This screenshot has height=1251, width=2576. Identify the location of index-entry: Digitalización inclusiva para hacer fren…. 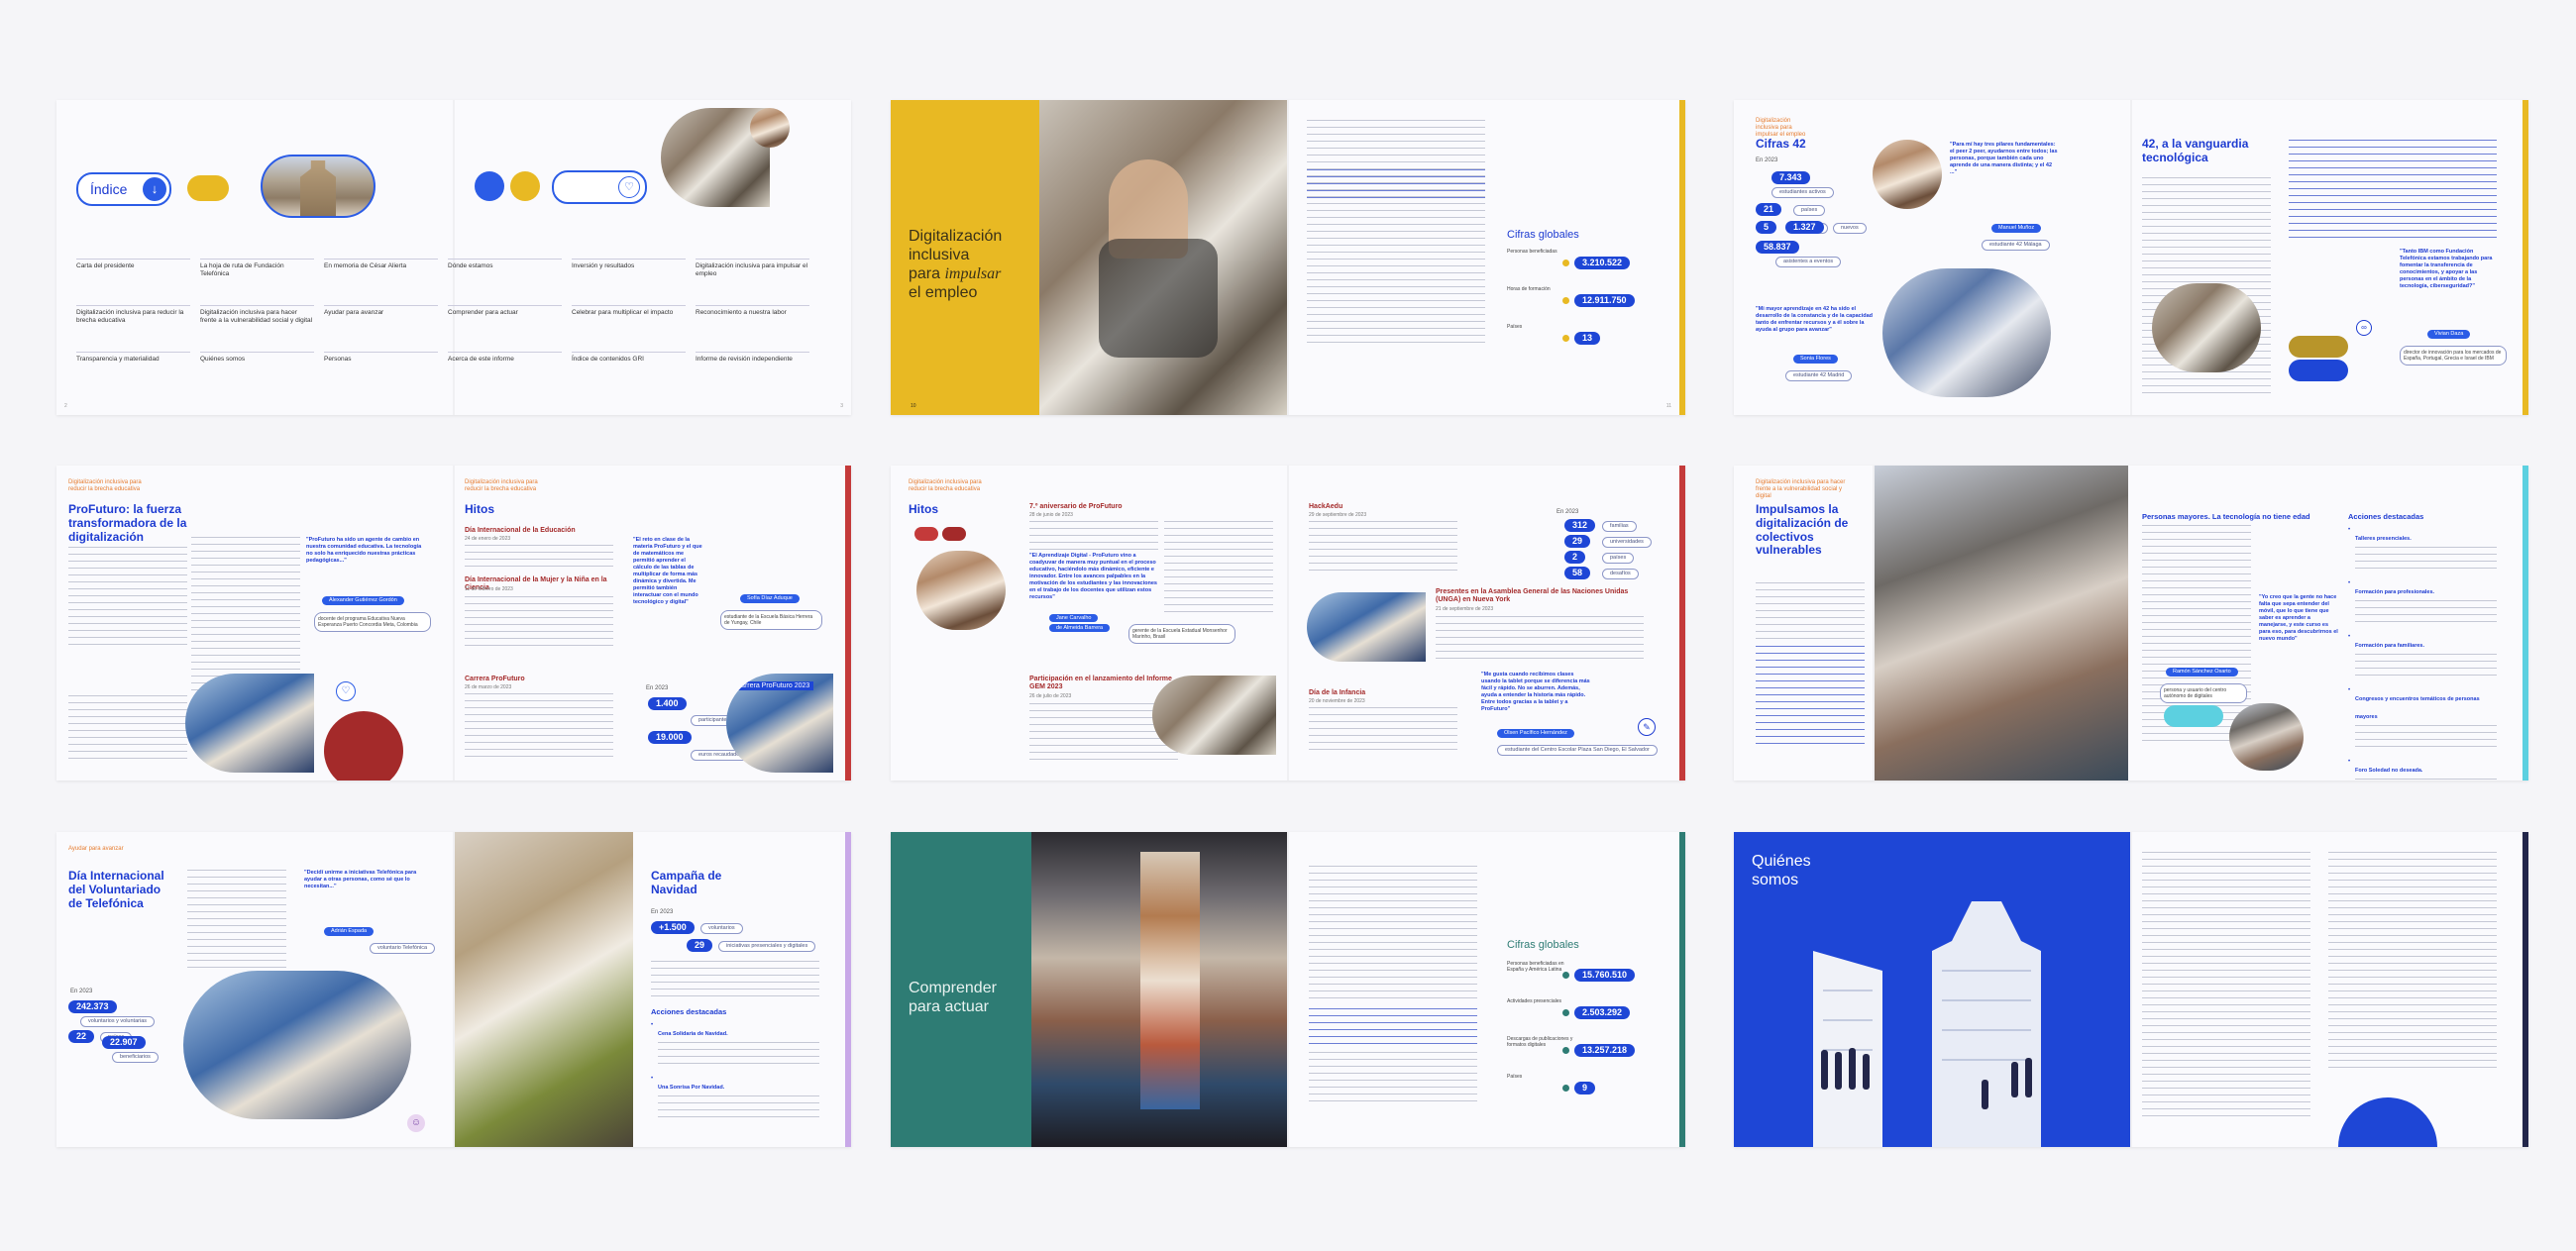
(257, 328).